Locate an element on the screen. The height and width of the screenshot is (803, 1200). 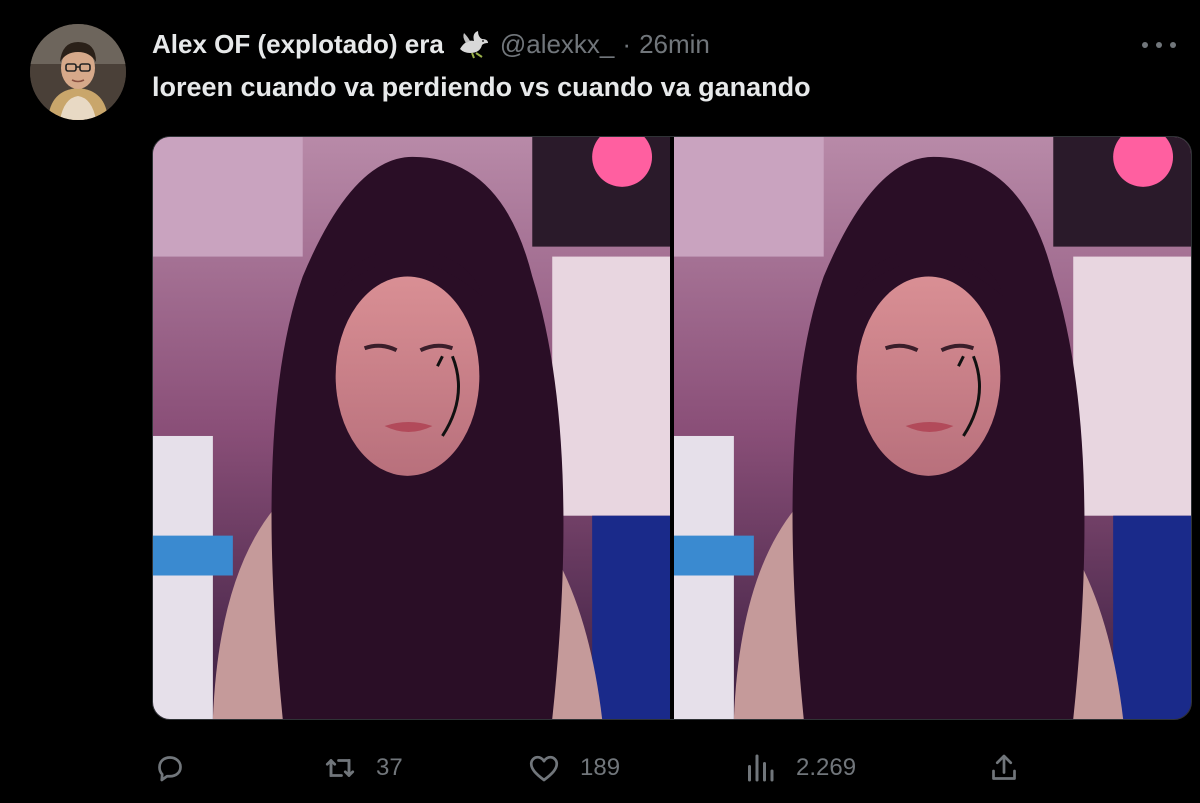
tweet-actions: 37 189 2.269 is located at coordinates (672, 768).